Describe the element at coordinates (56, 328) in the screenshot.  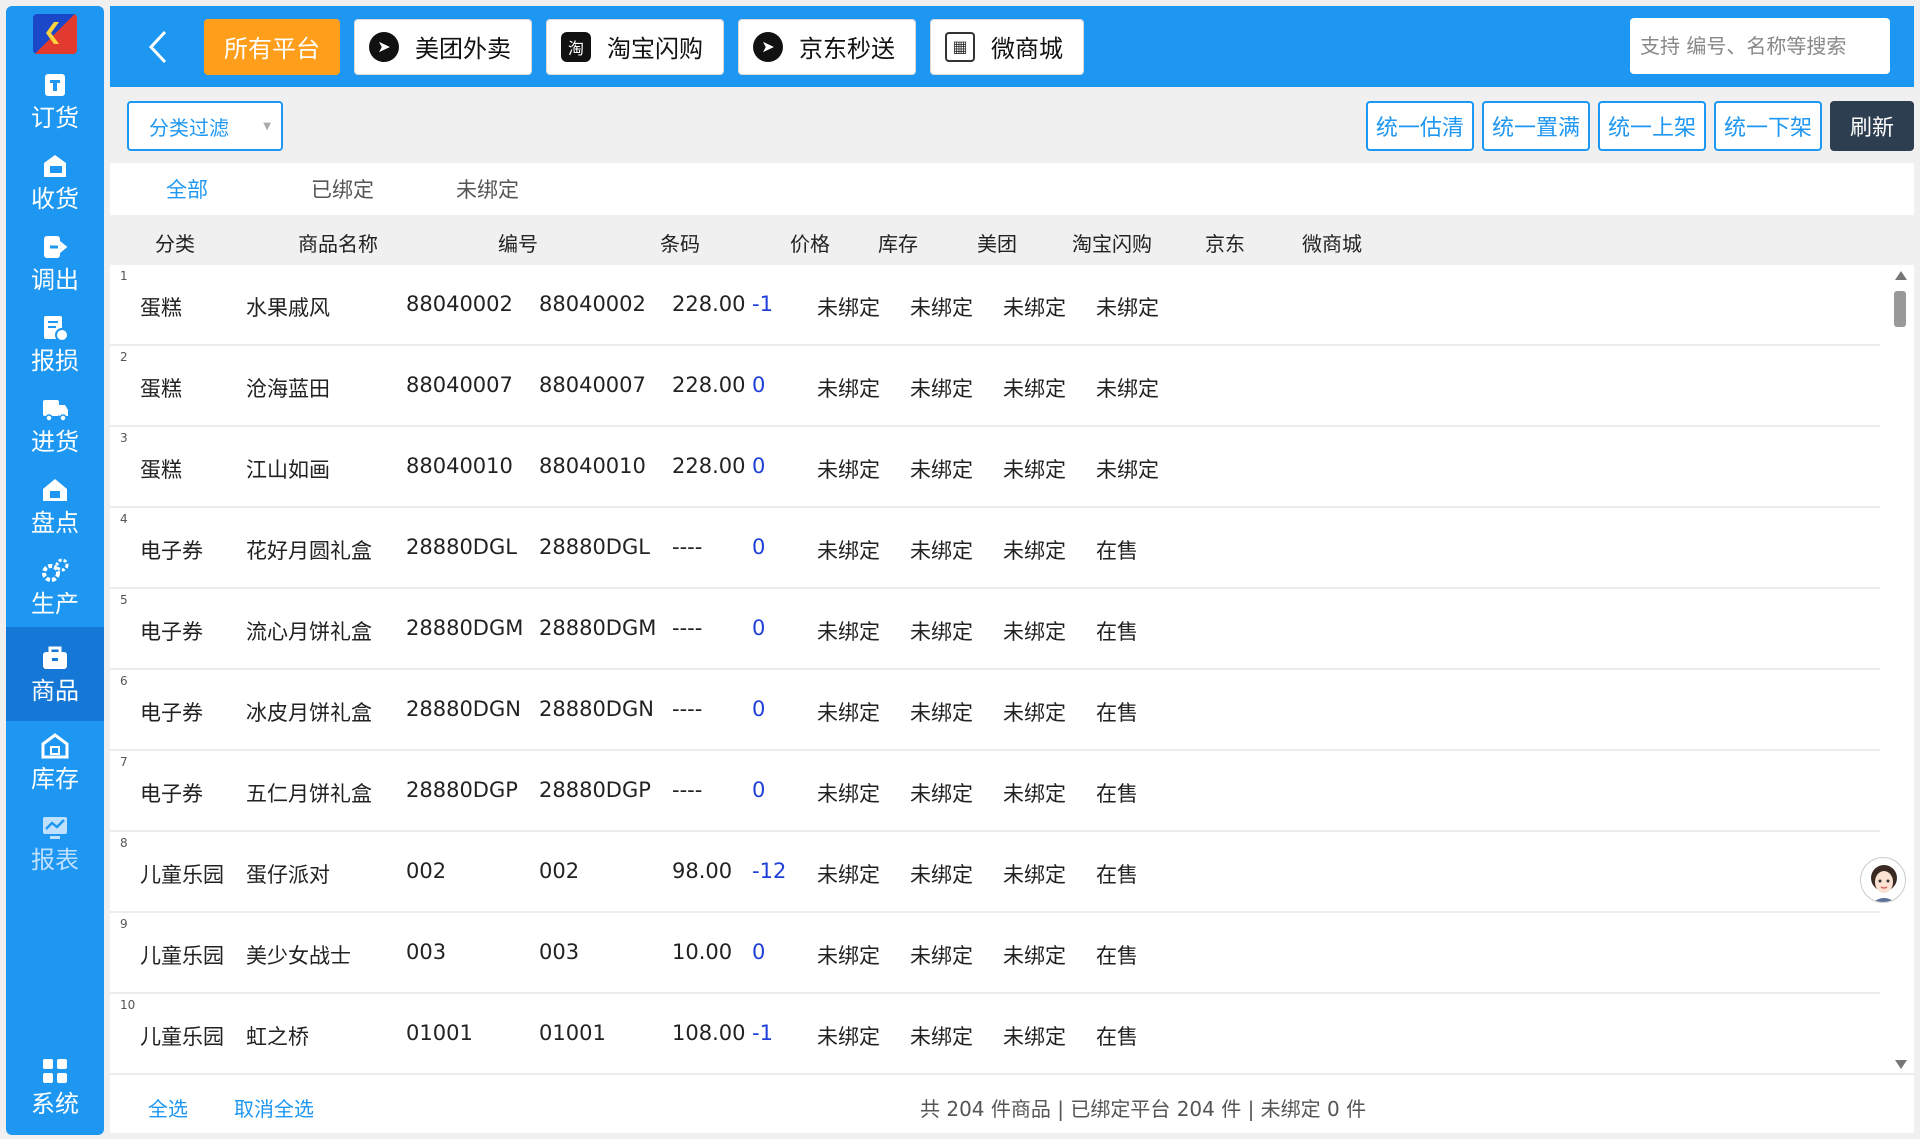
I see `loss-report-icon` at that location.